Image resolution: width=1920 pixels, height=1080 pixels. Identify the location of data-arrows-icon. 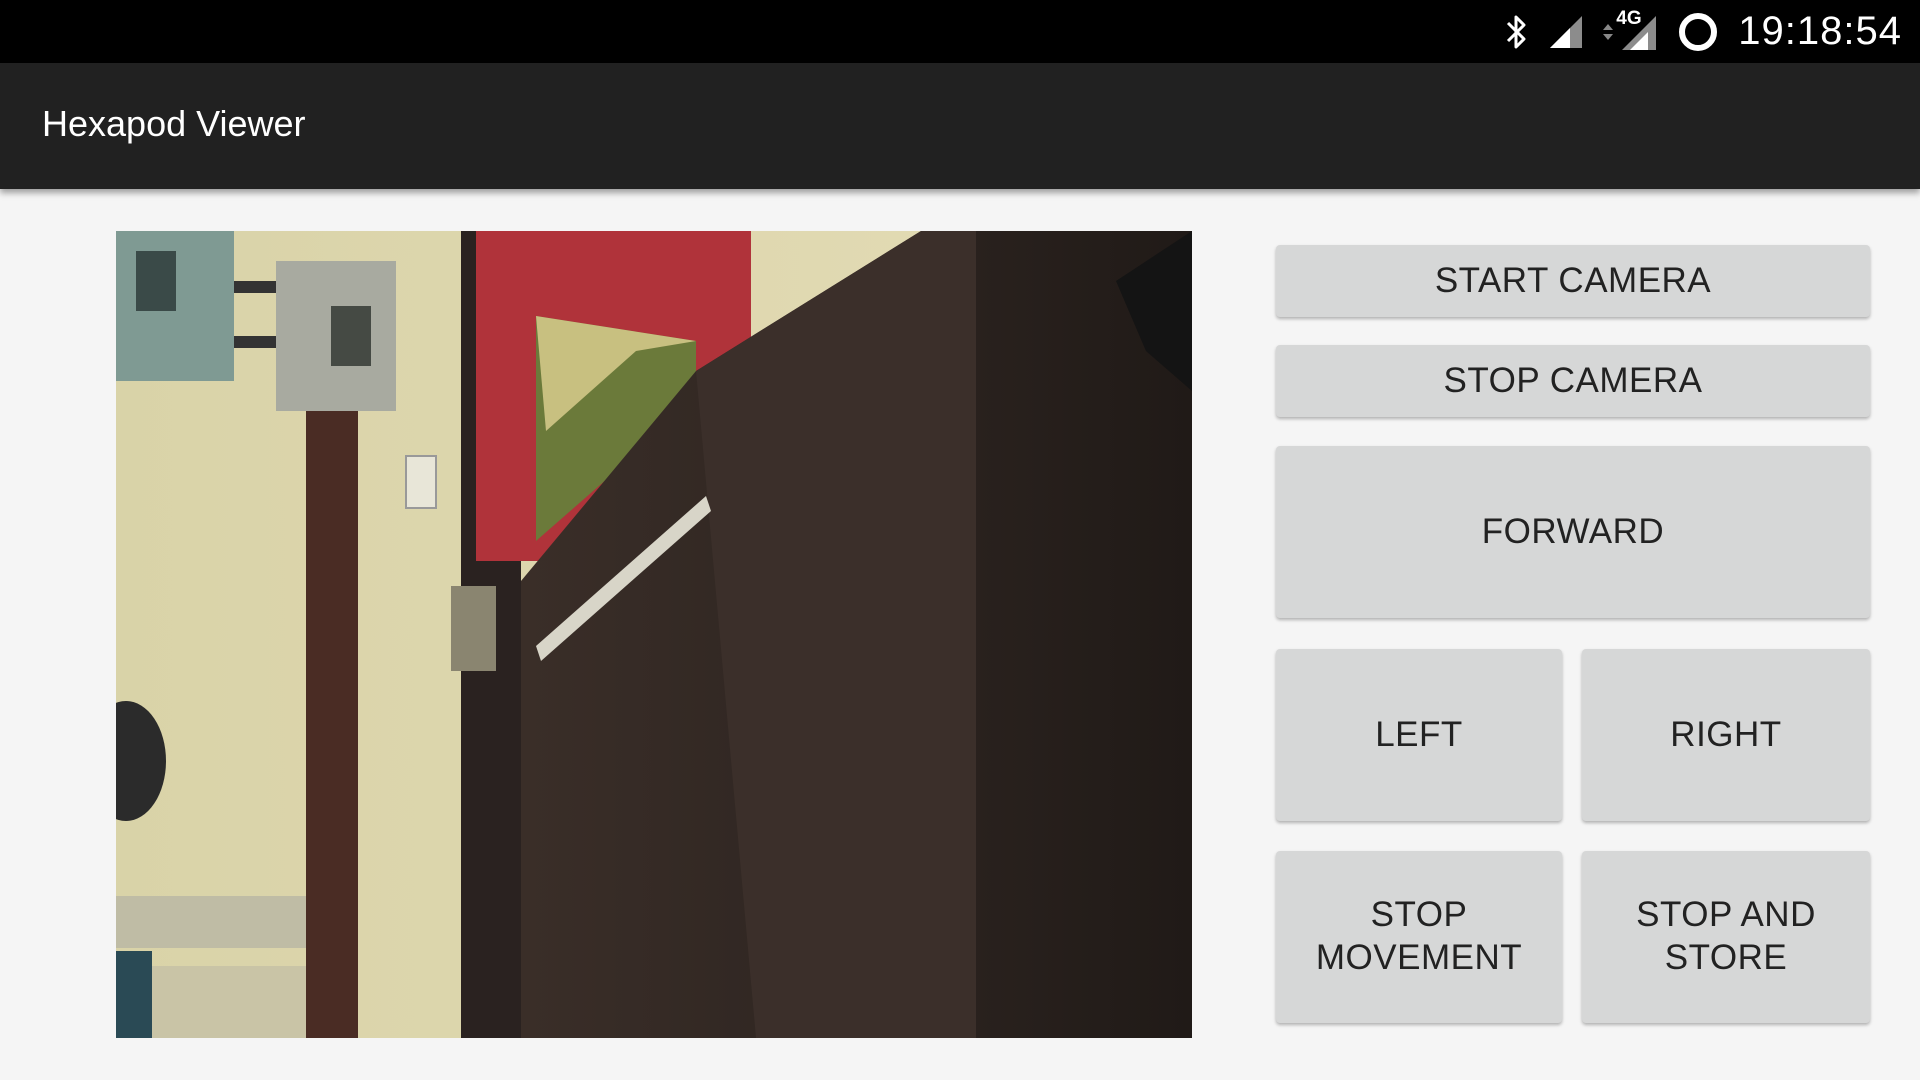
(1608, 32).